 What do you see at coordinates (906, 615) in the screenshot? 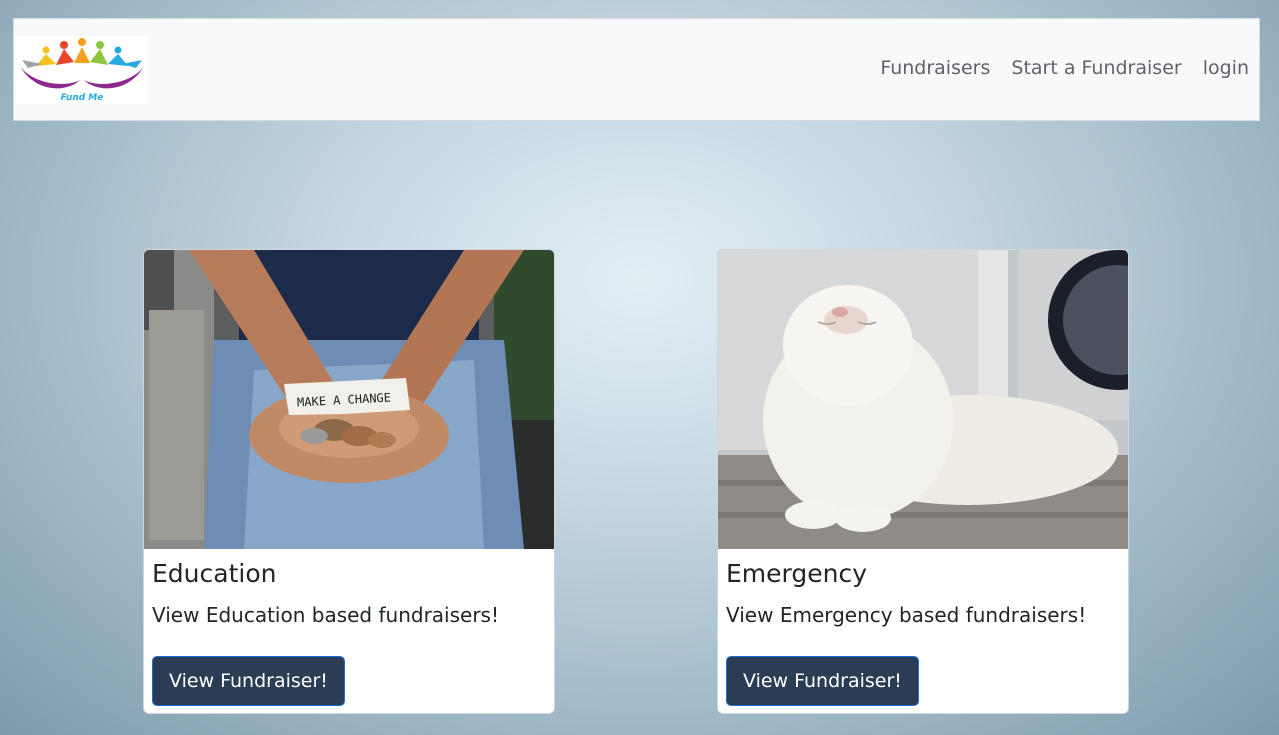
I see `card-text-emergency: View Emergency based fundraisers!` at bounding box center [906, 615].